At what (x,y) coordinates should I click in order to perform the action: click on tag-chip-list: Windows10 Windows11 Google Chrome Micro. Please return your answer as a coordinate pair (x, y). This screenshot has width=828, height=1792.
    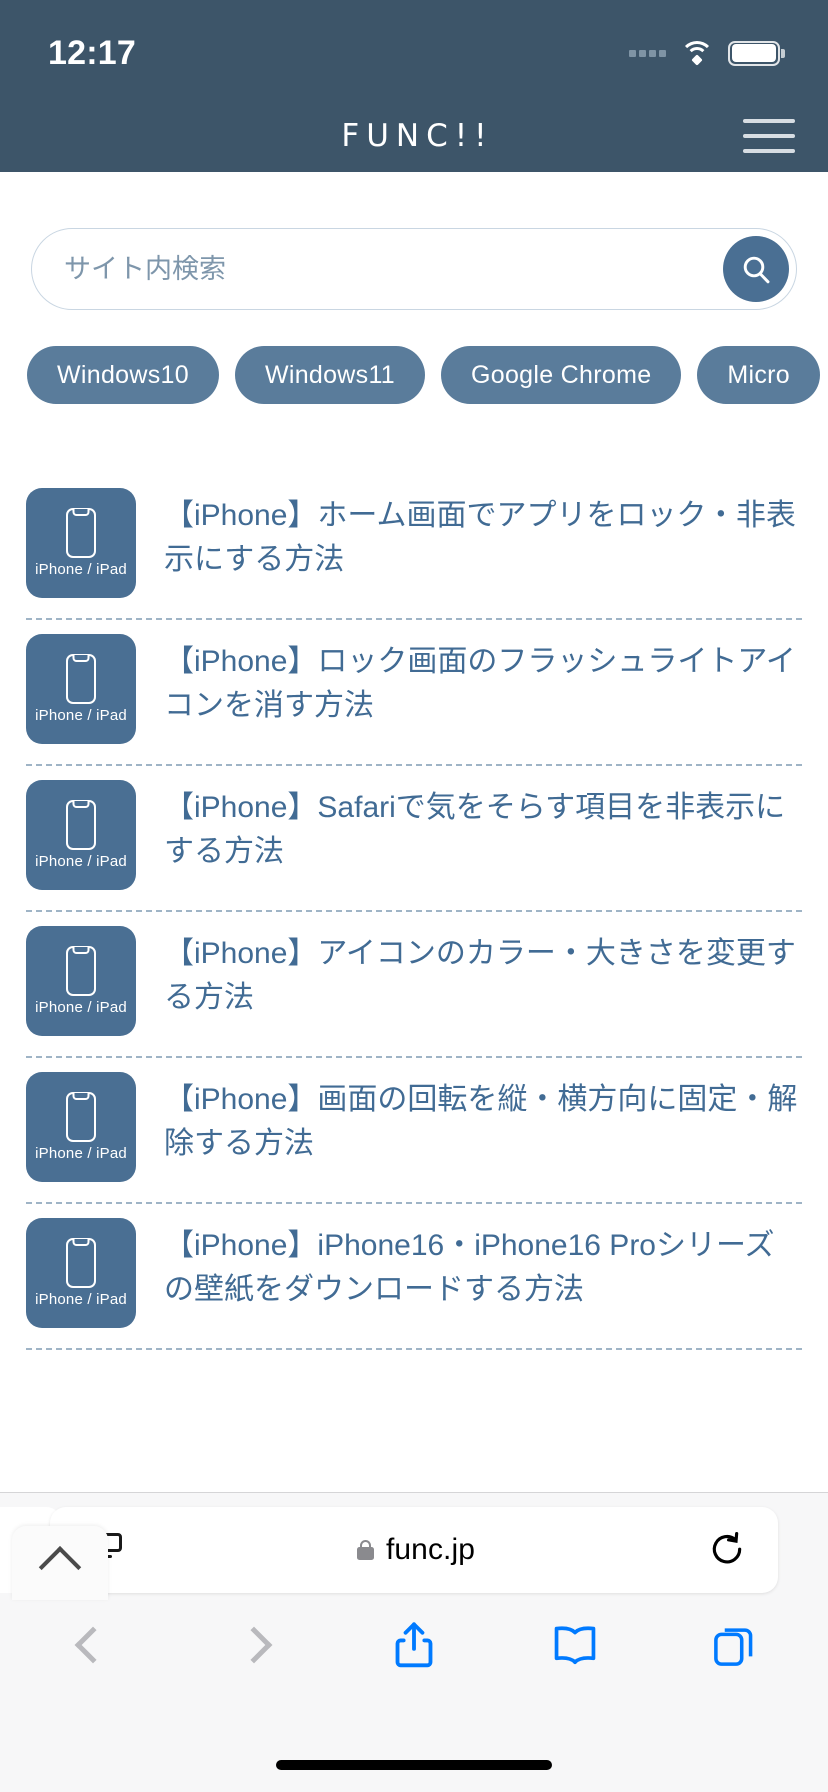
    Looking at the image, I should click on (414, 357).